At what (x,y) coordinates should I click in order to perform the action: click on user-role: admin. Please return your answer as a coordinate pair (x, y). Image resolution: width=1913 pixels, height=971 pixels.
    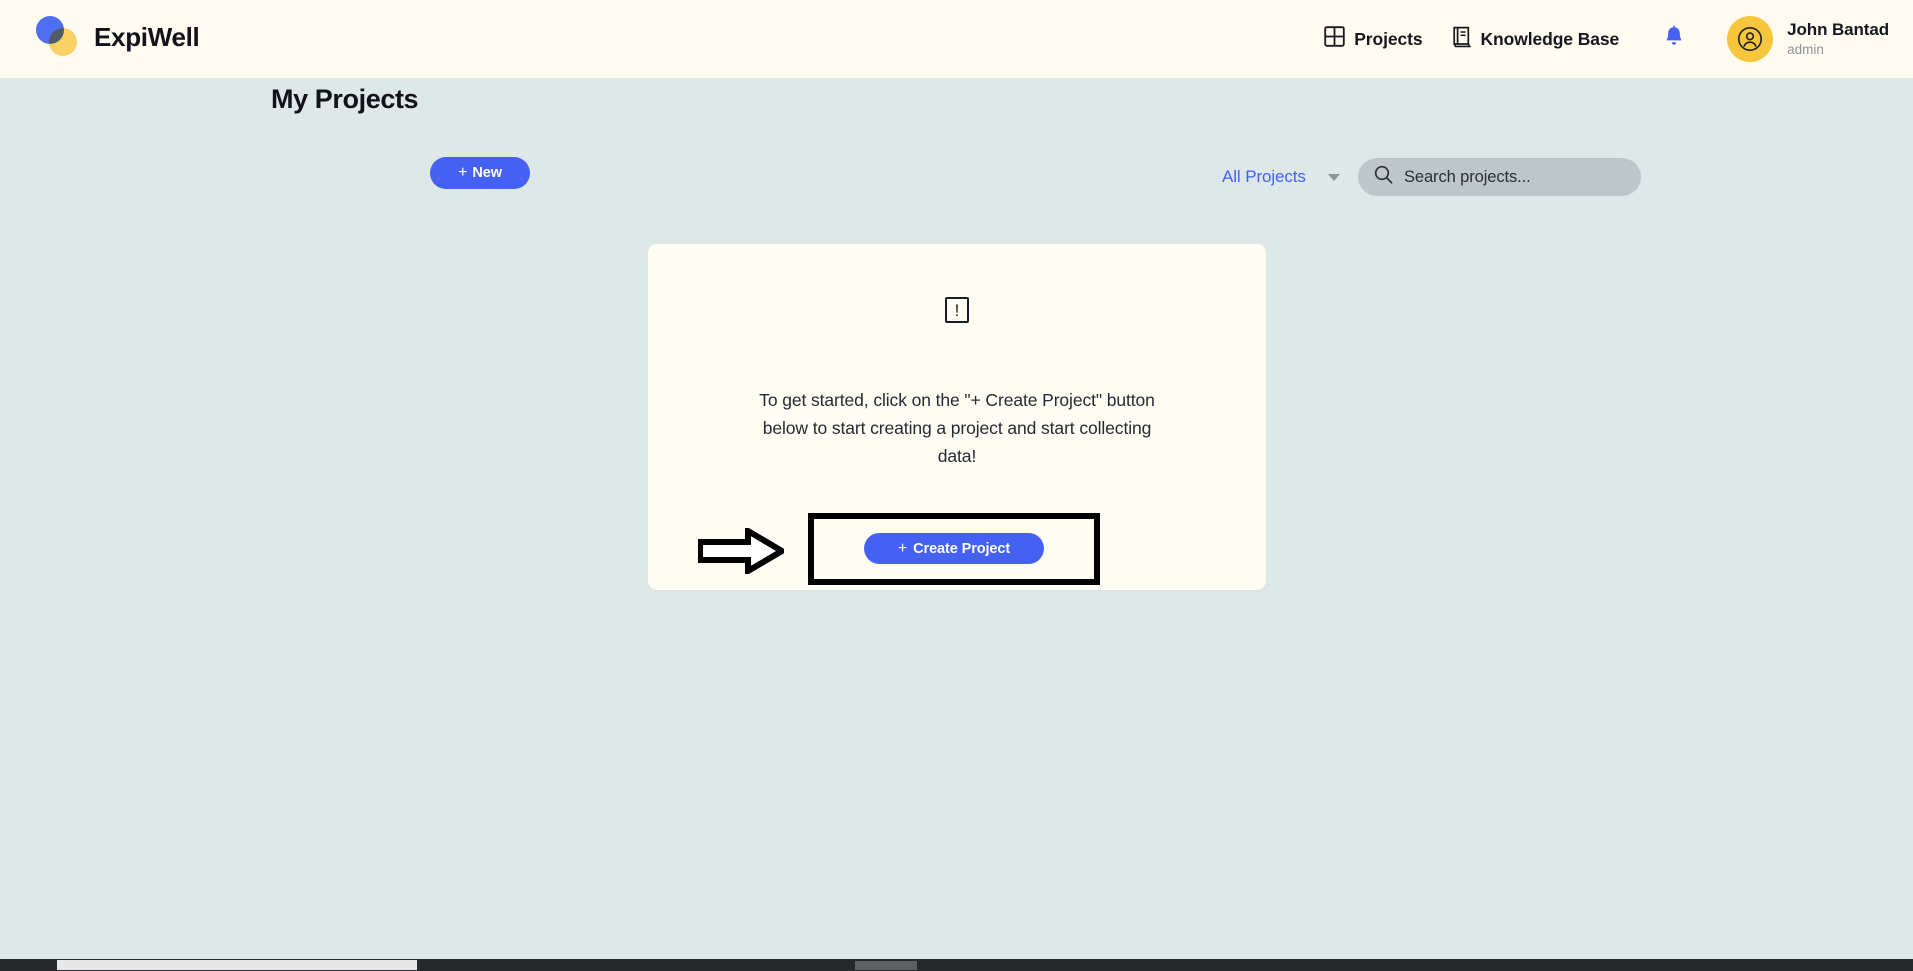
    Looking at the image, I should click on (1805, 50).